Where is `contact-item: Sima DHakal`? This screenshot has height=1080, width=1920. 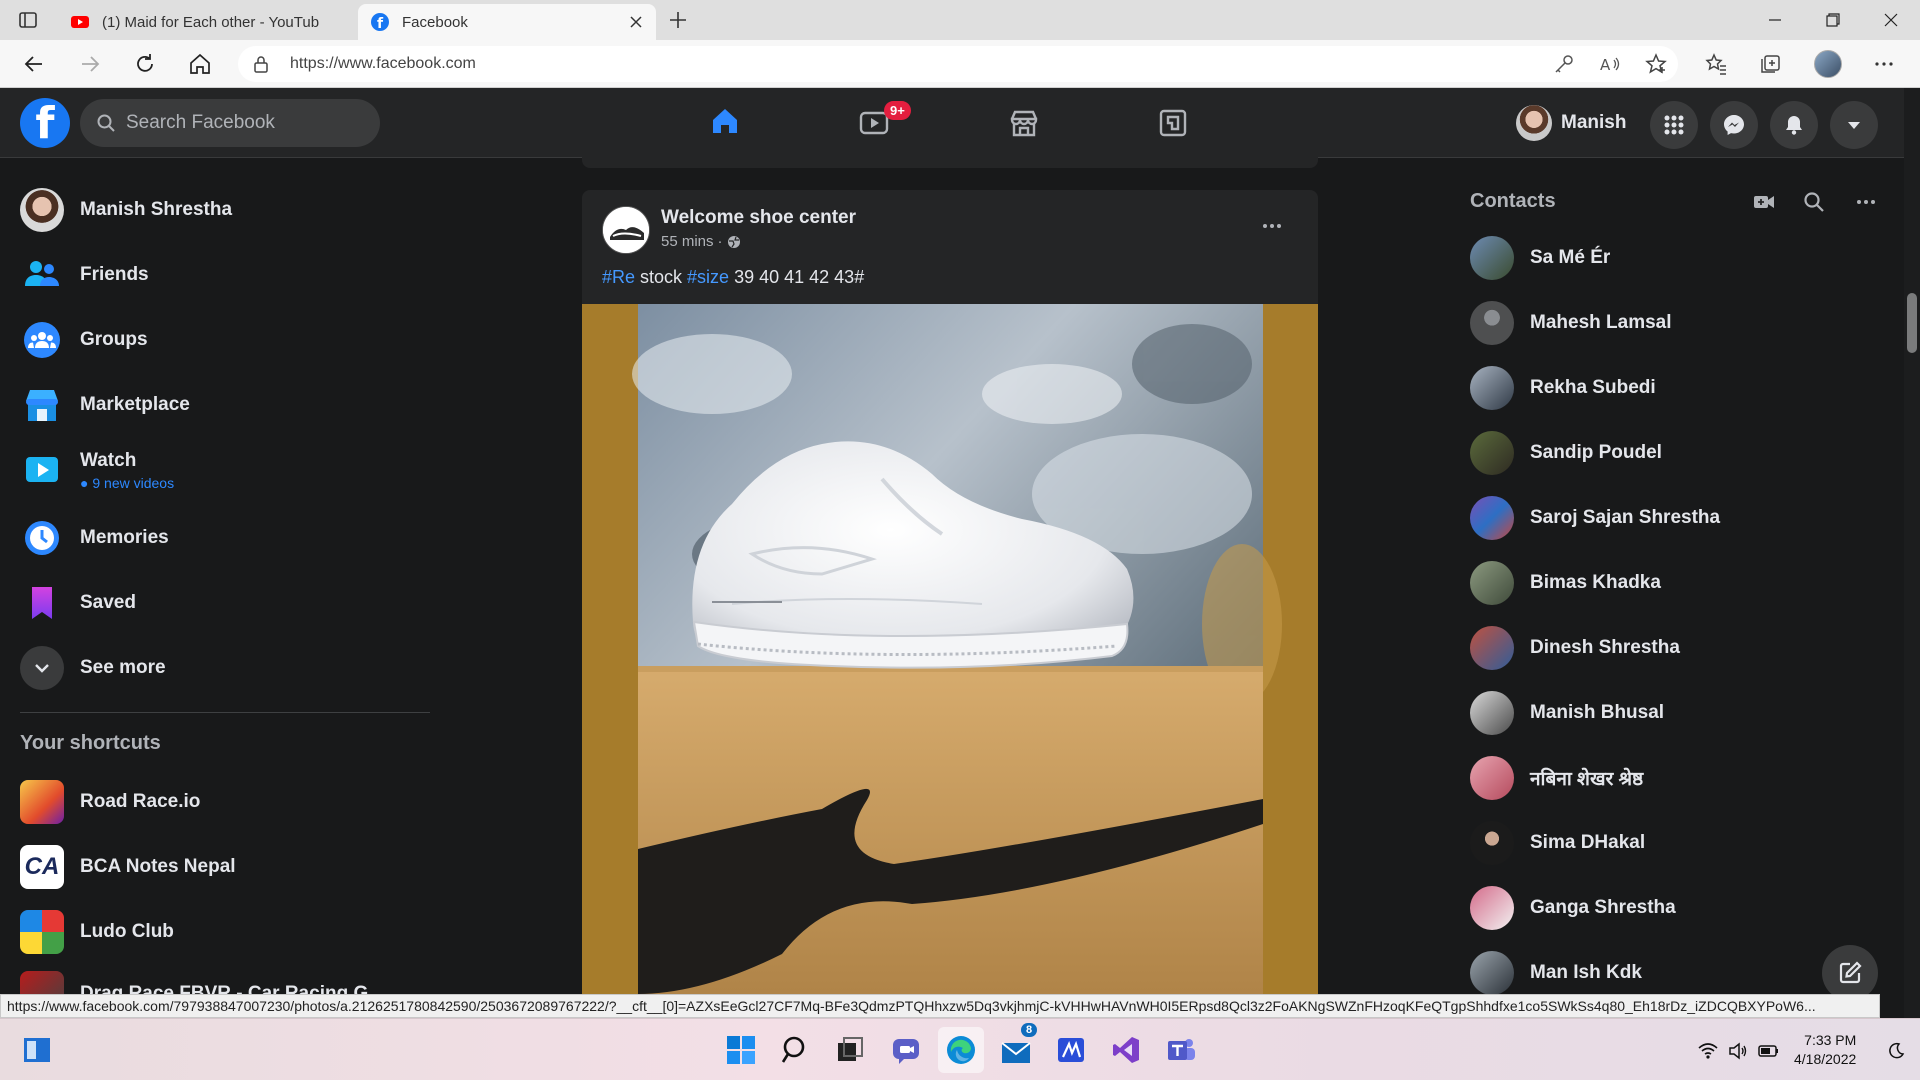 contact-item: Sima DHakal is located at coordinates (1557, 843).